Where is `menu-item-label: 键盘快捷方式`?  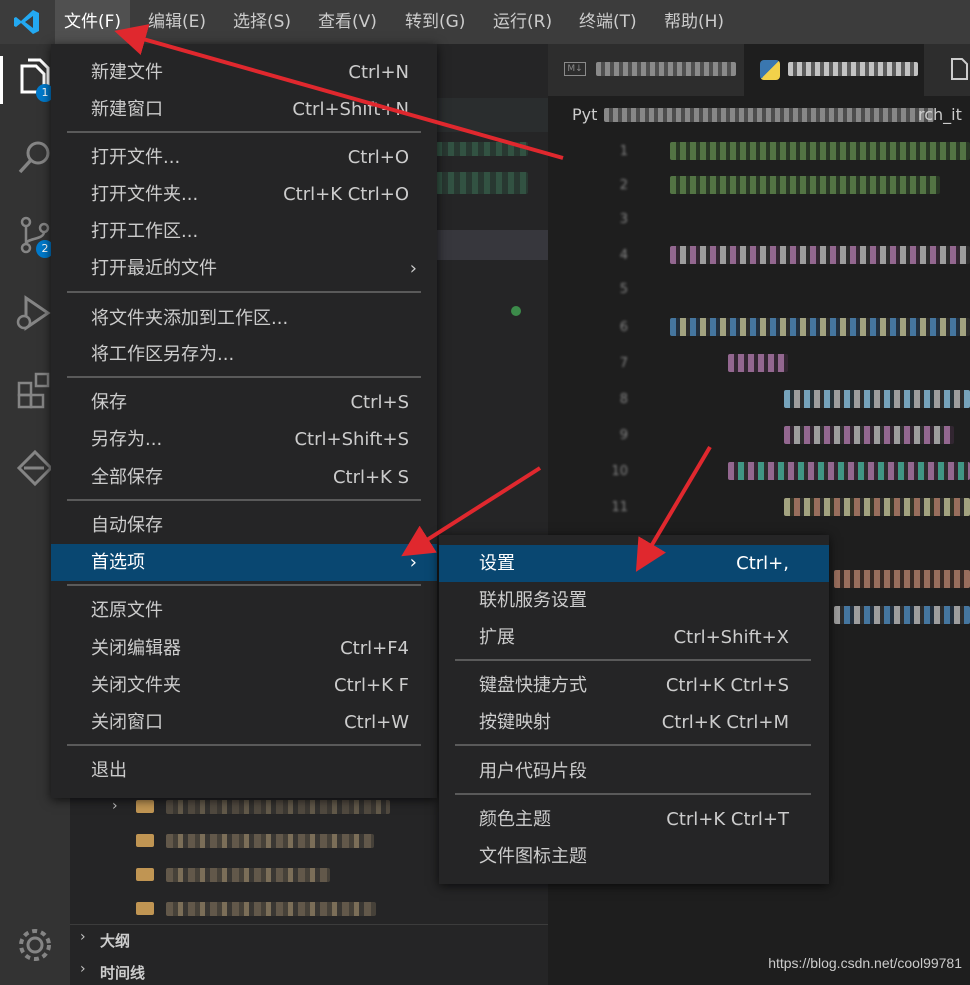
menu-item-label: 键盘快捷方式 is located at coordinates (533, 685).